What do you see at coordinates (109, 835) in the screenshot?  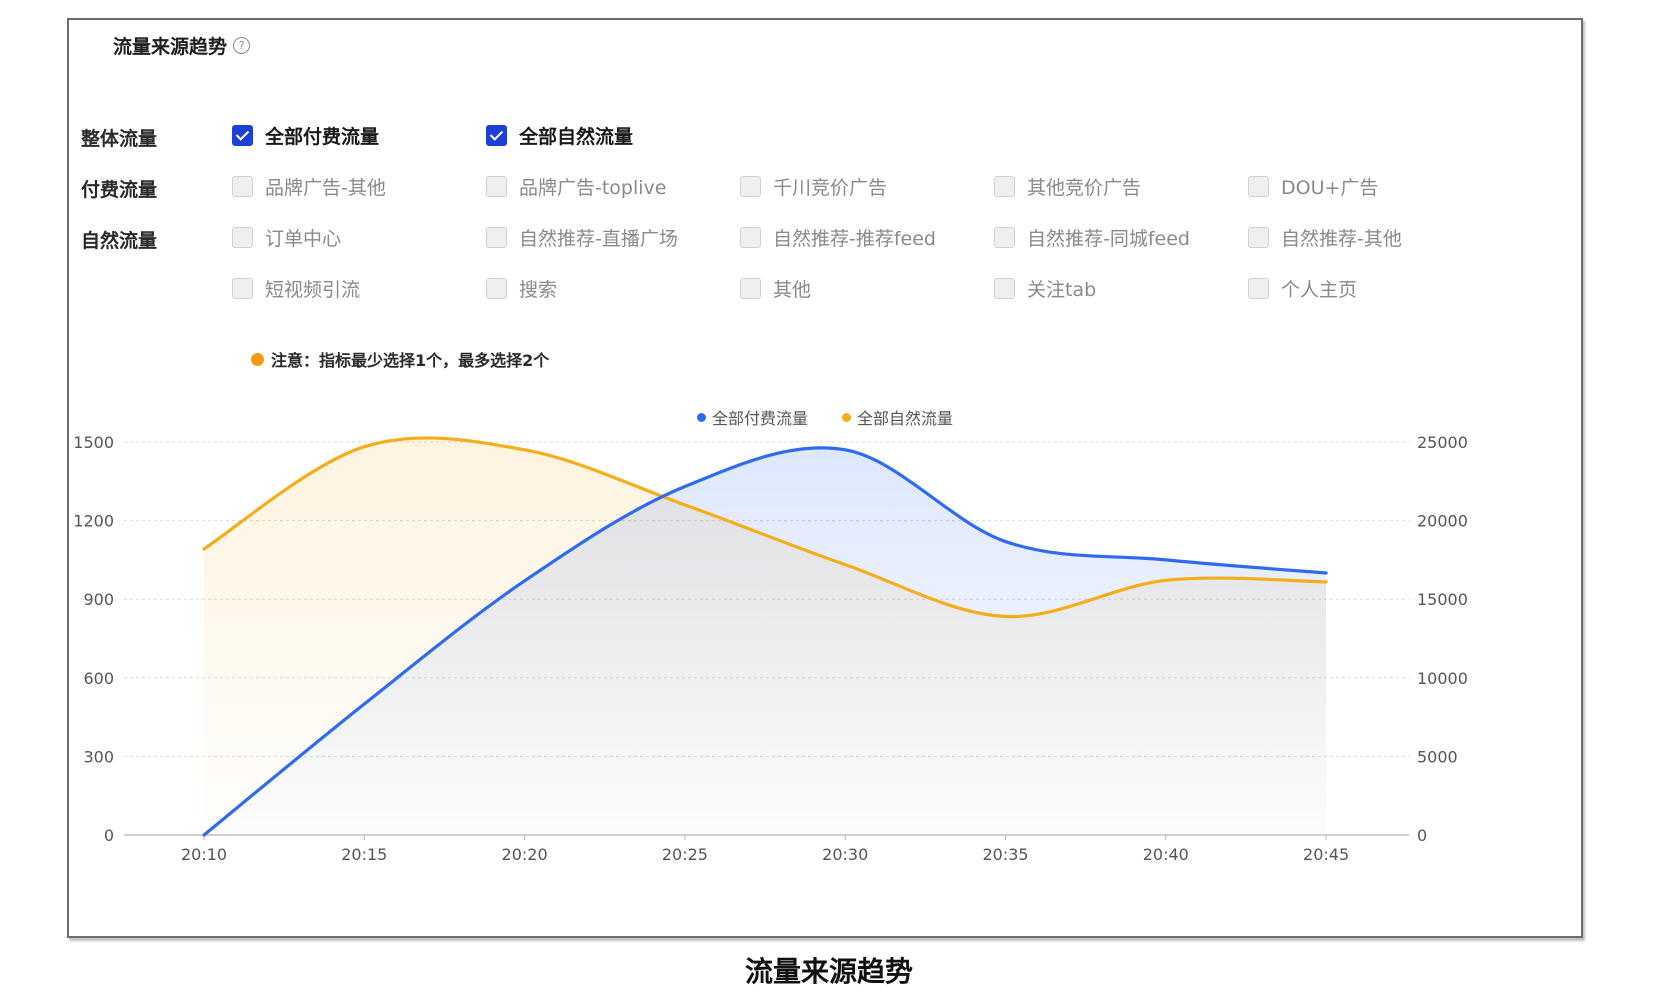 I see `y-left-tick-label: 0` at bounding box center [109, 835].